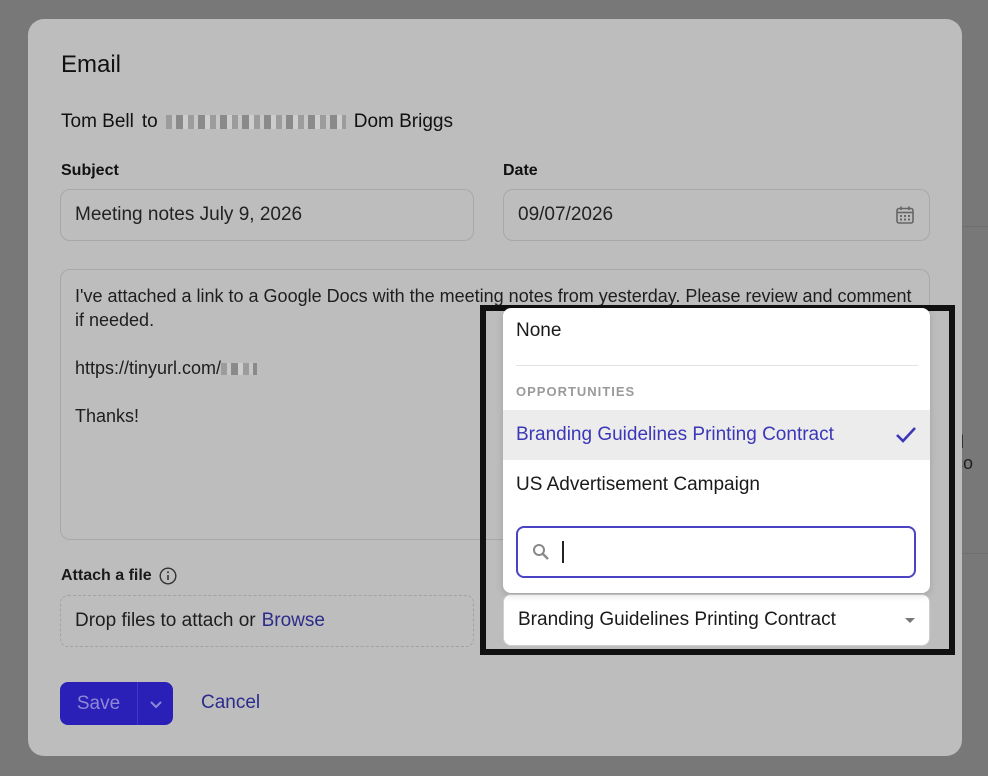 Image resolution: width=988 pixels, height=776 pixels. I want to click on modal-title: Email, so click(91, 64).